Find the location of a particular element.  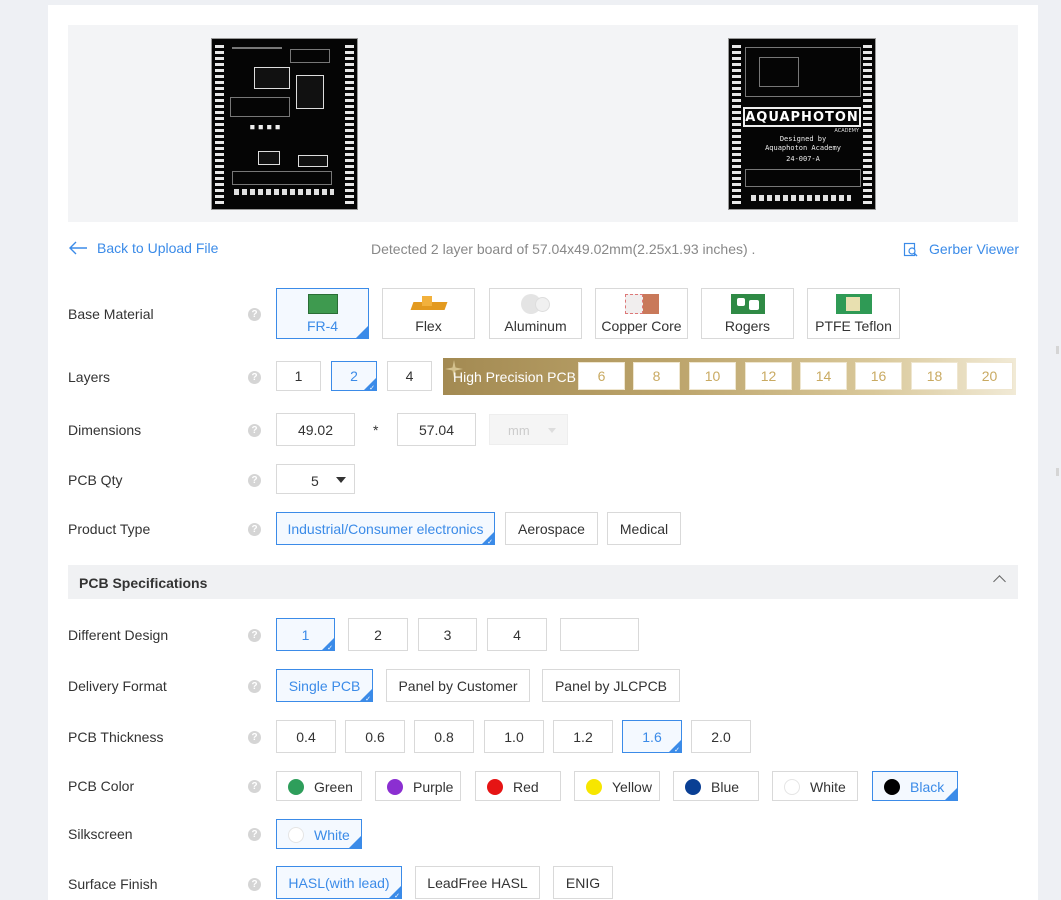

thickness-1.6-option: 1.6 is located at coordinates (652, 737).